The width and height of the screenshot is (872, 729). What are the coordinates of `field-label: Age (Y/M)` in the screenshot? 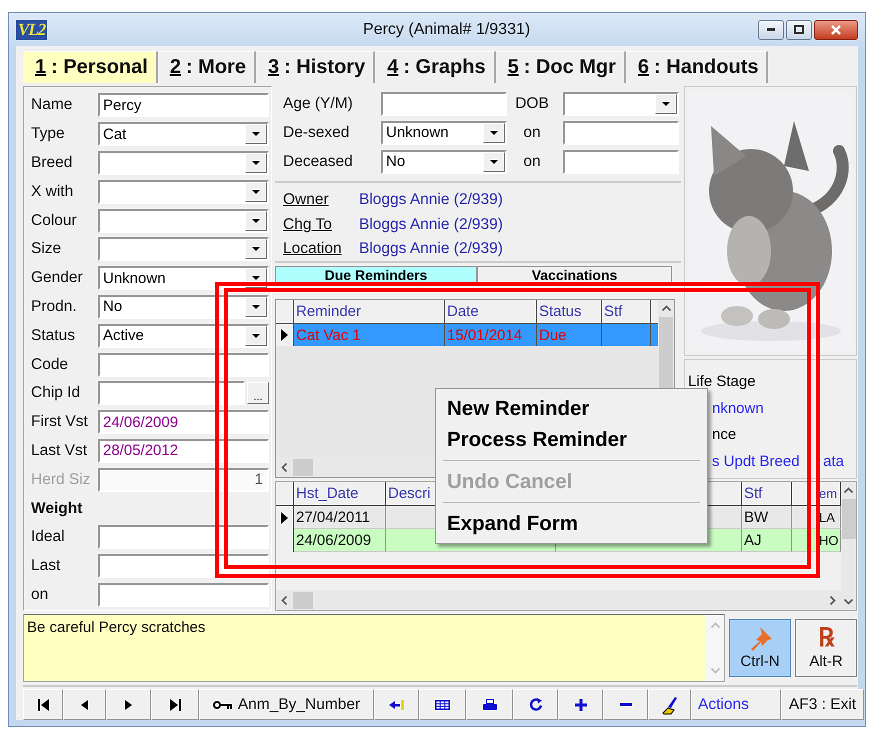 It's located at (318, 103).